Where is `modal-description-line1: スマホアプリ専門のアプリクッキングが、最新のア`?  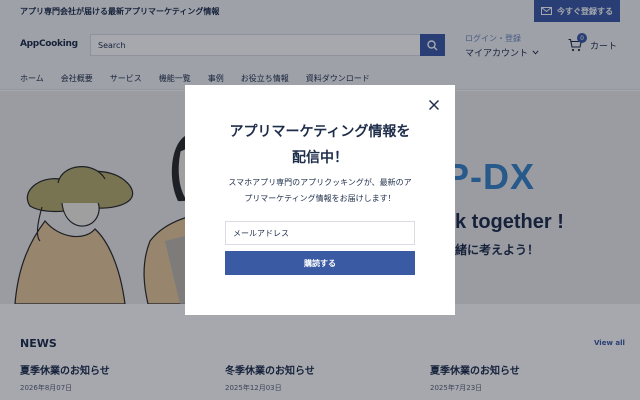
modal-description-line1: スマホアプリ専門のアプリクッキングが、最新のア is located at coordinates (320, 182).